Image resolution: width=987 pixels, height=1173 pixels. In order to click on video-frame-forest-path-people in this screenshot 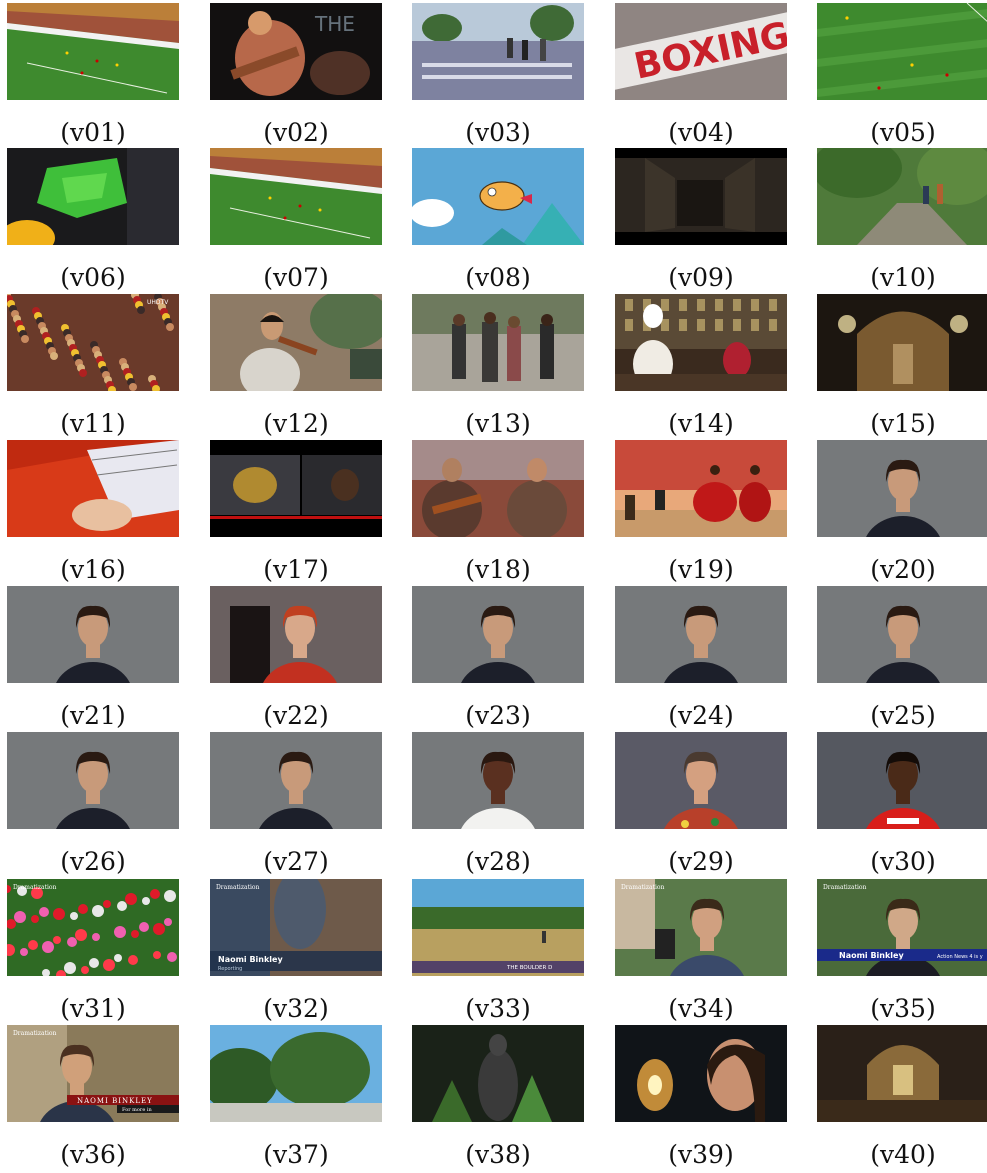, I will do `click(902, 196)`.